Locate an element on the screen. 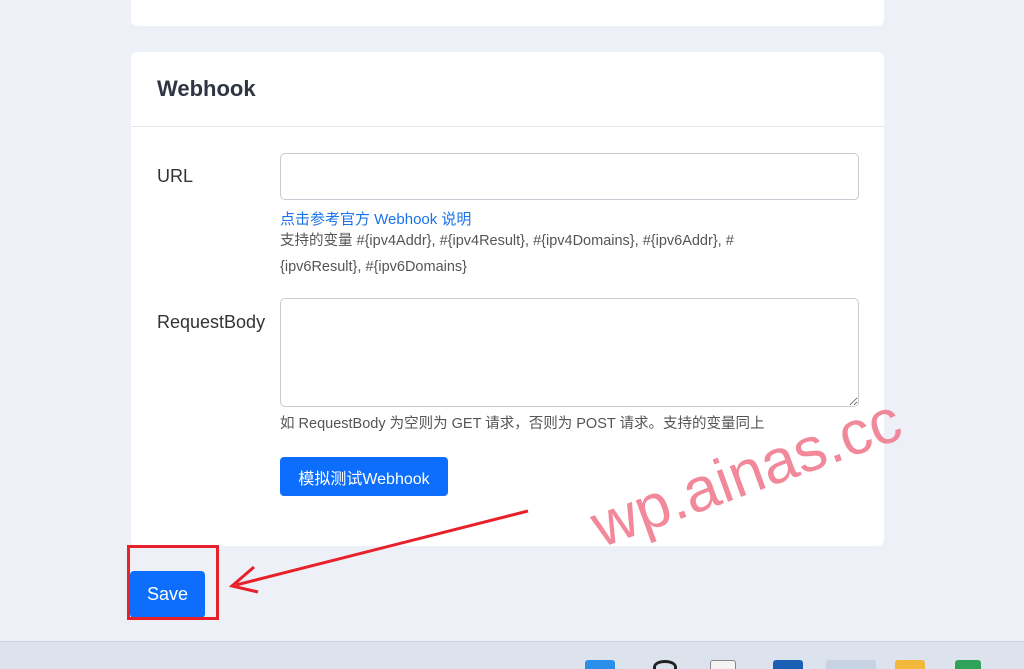 This screenshot has height=669, width=1024. taskbar is located at coordinates (512, 655).